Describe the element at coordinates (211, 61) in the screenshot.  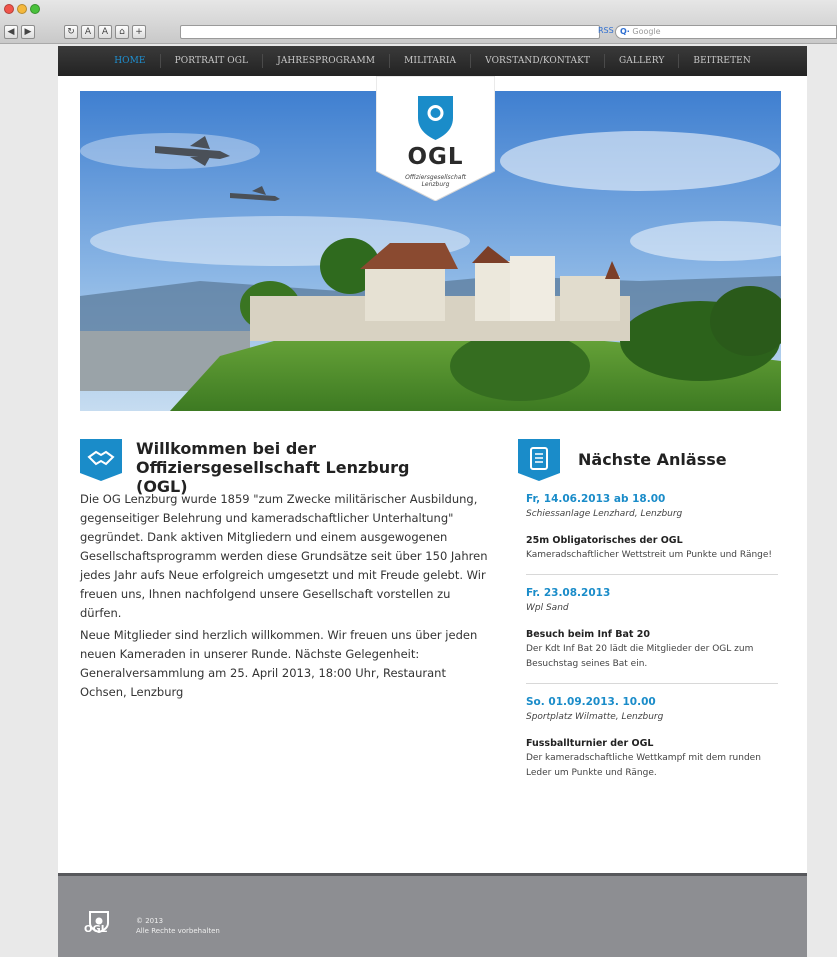
I see `nav-item-portrait: Portrait OGL` at that location.